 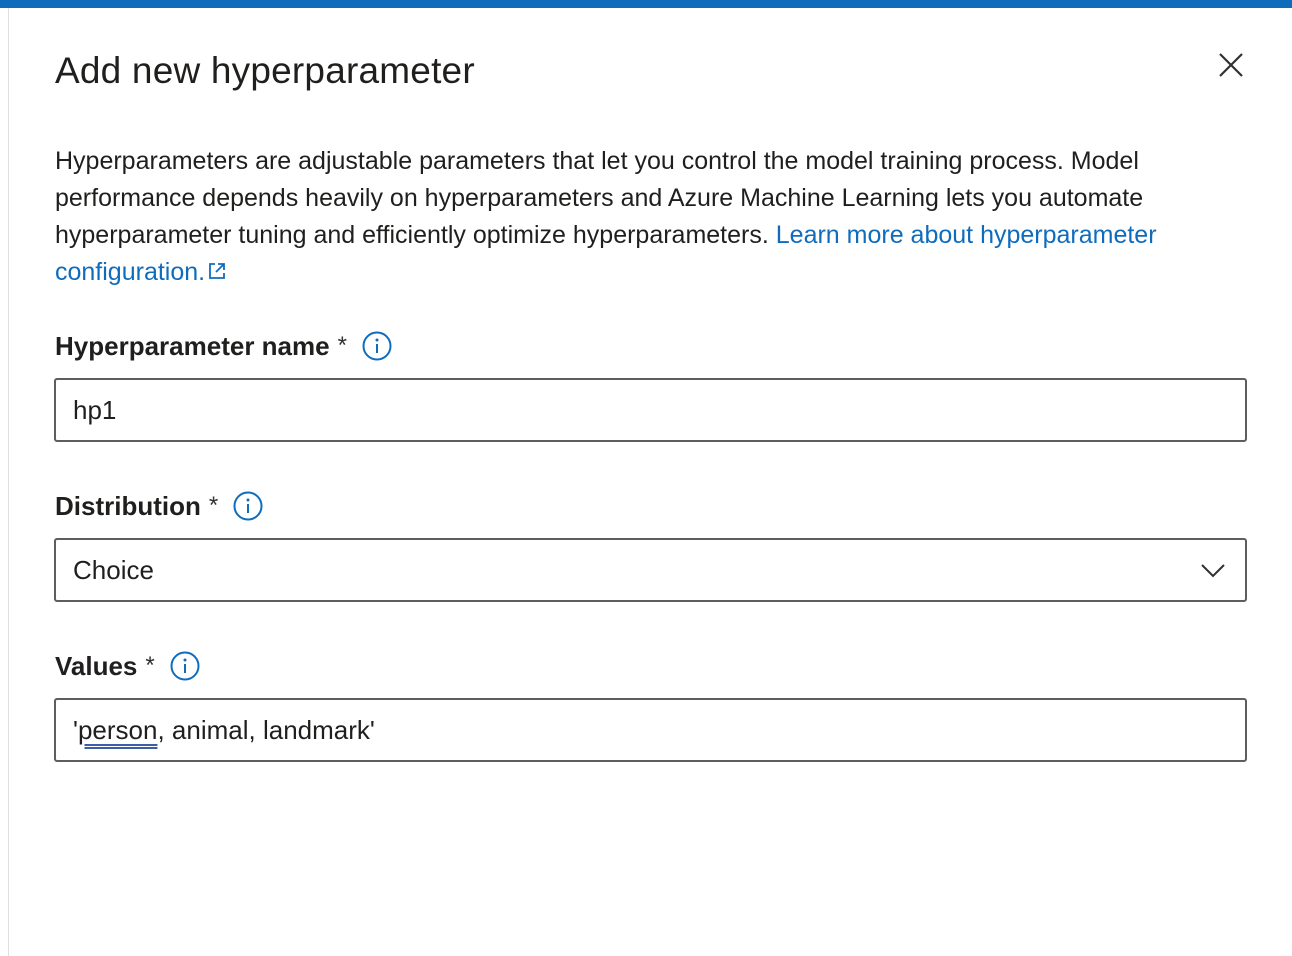 I want to click on values-field: 'person, animal, landmark', so click(x=224, y=730).